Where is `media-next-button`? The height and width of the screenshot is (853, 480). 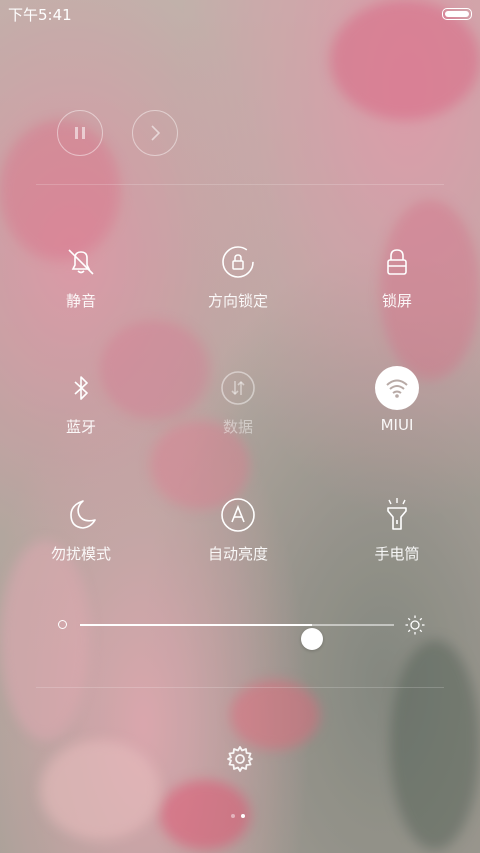
media-next-button is located at coordinates (155, 133).